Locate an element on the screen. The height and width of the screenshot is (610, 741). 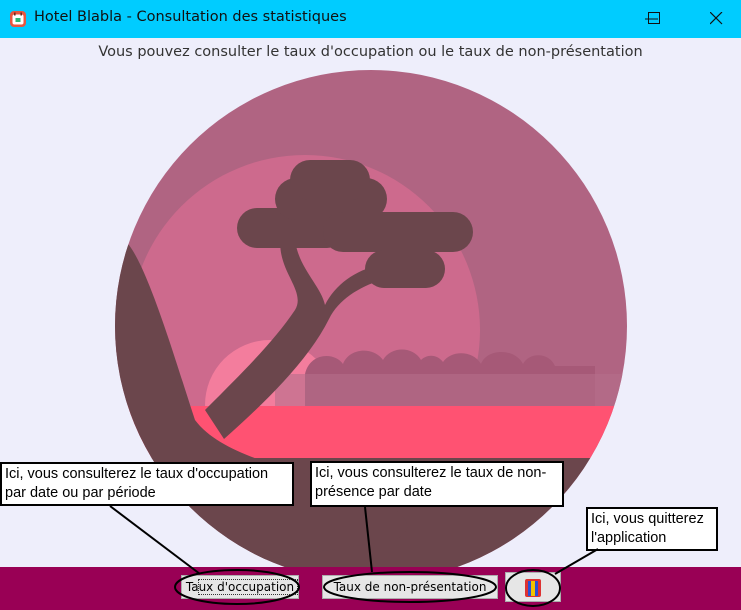
non-presentation-callout-line-2: présence par date is located at coordinates (373, 492).